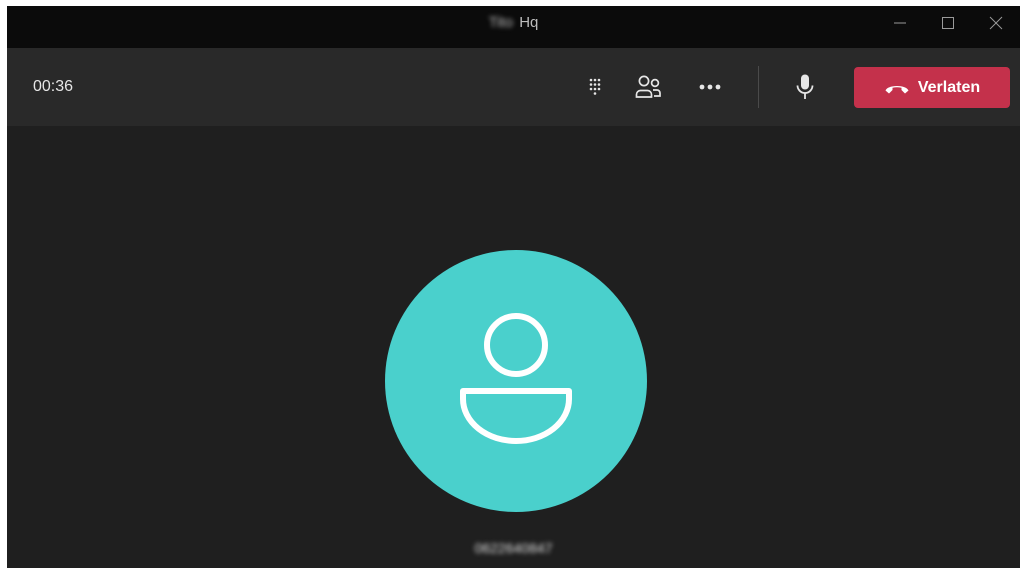 The width and height of the screenshot is (1020, 568). I want to click on close-icon, so click(996, 23).